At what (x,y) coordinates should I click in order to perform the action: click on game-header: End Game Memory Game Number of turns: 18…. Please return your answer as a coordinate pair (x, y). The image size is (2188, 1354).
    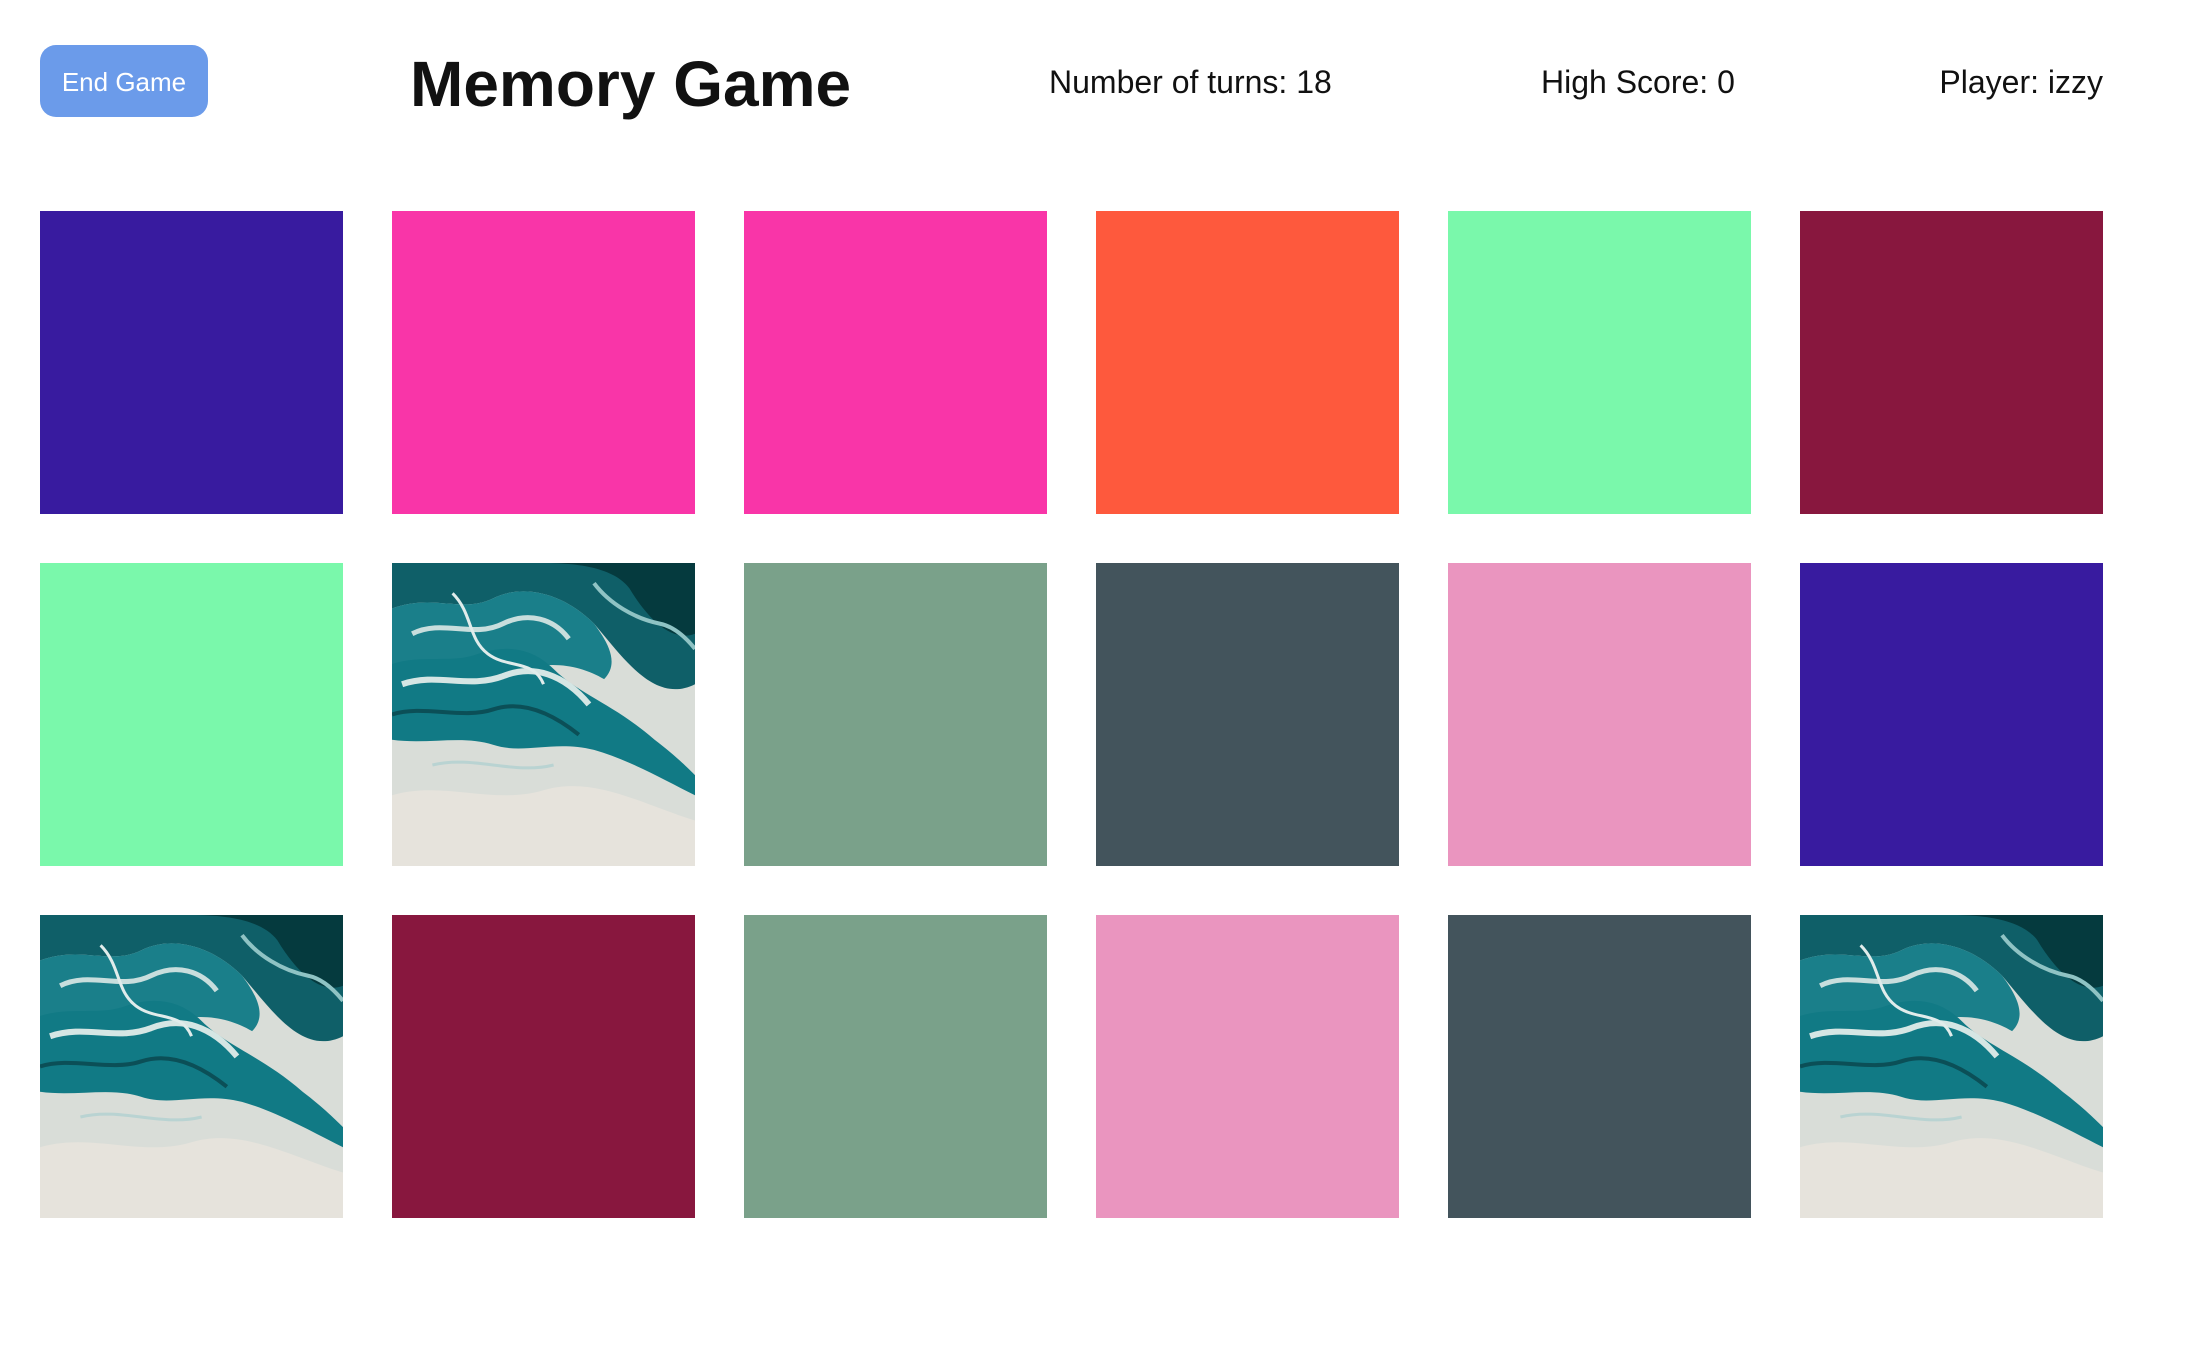
    Looking at the image, I should click on (1094, 85).